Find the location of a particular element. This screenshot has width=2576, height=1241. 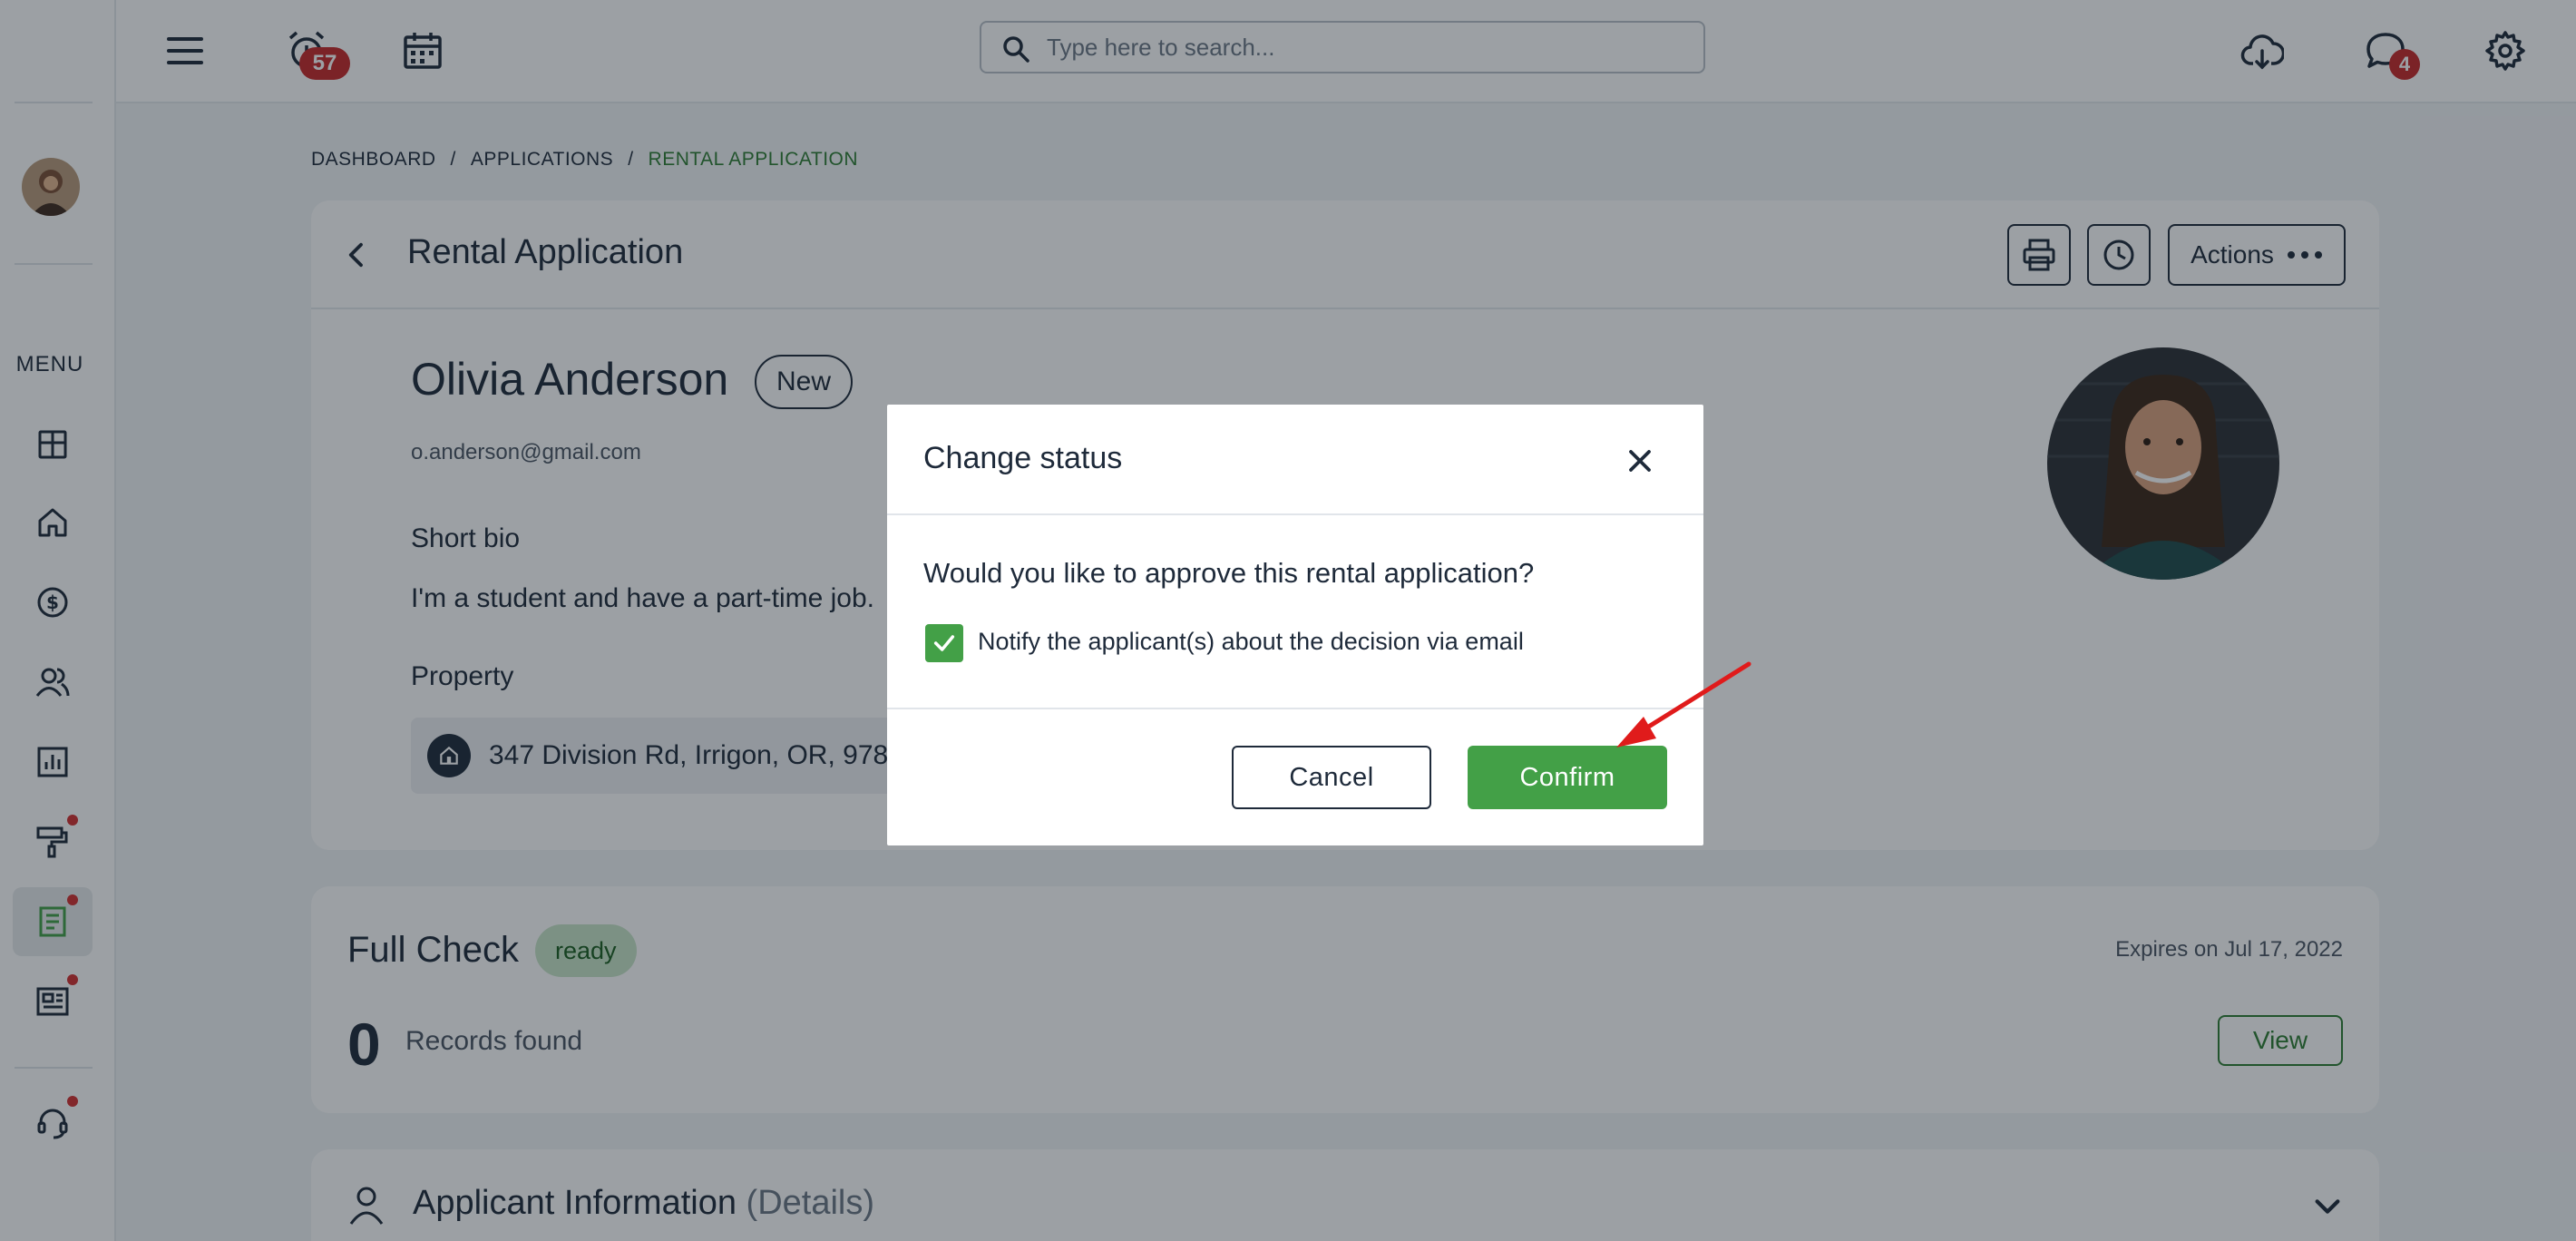

close-icon is located at coordinates (1640, 461).